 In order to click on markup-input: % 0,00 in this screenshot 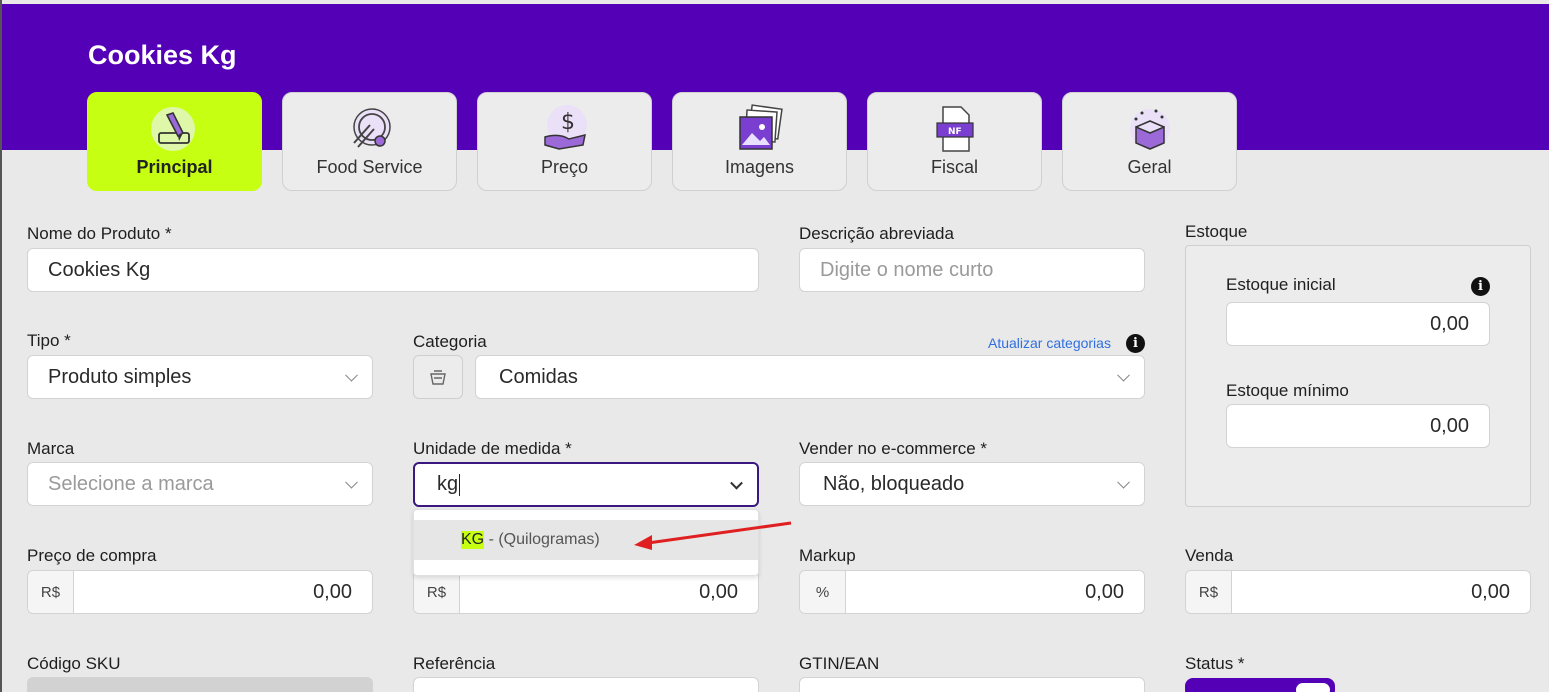, I will do `click(972, 592)`.